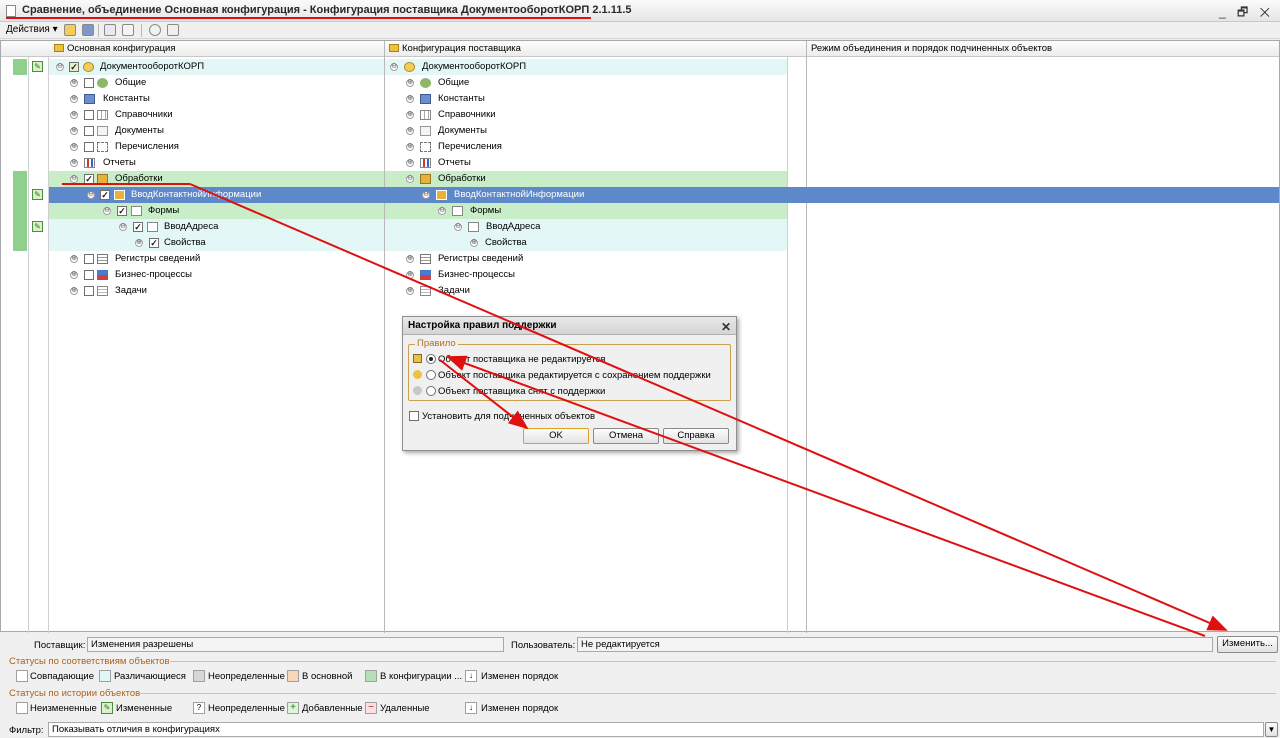  What do you see at coordinates (216, 115) in the screenshot?
I see `tree-row-left: ⊕ Справочники` at bounding box center [216, 115].